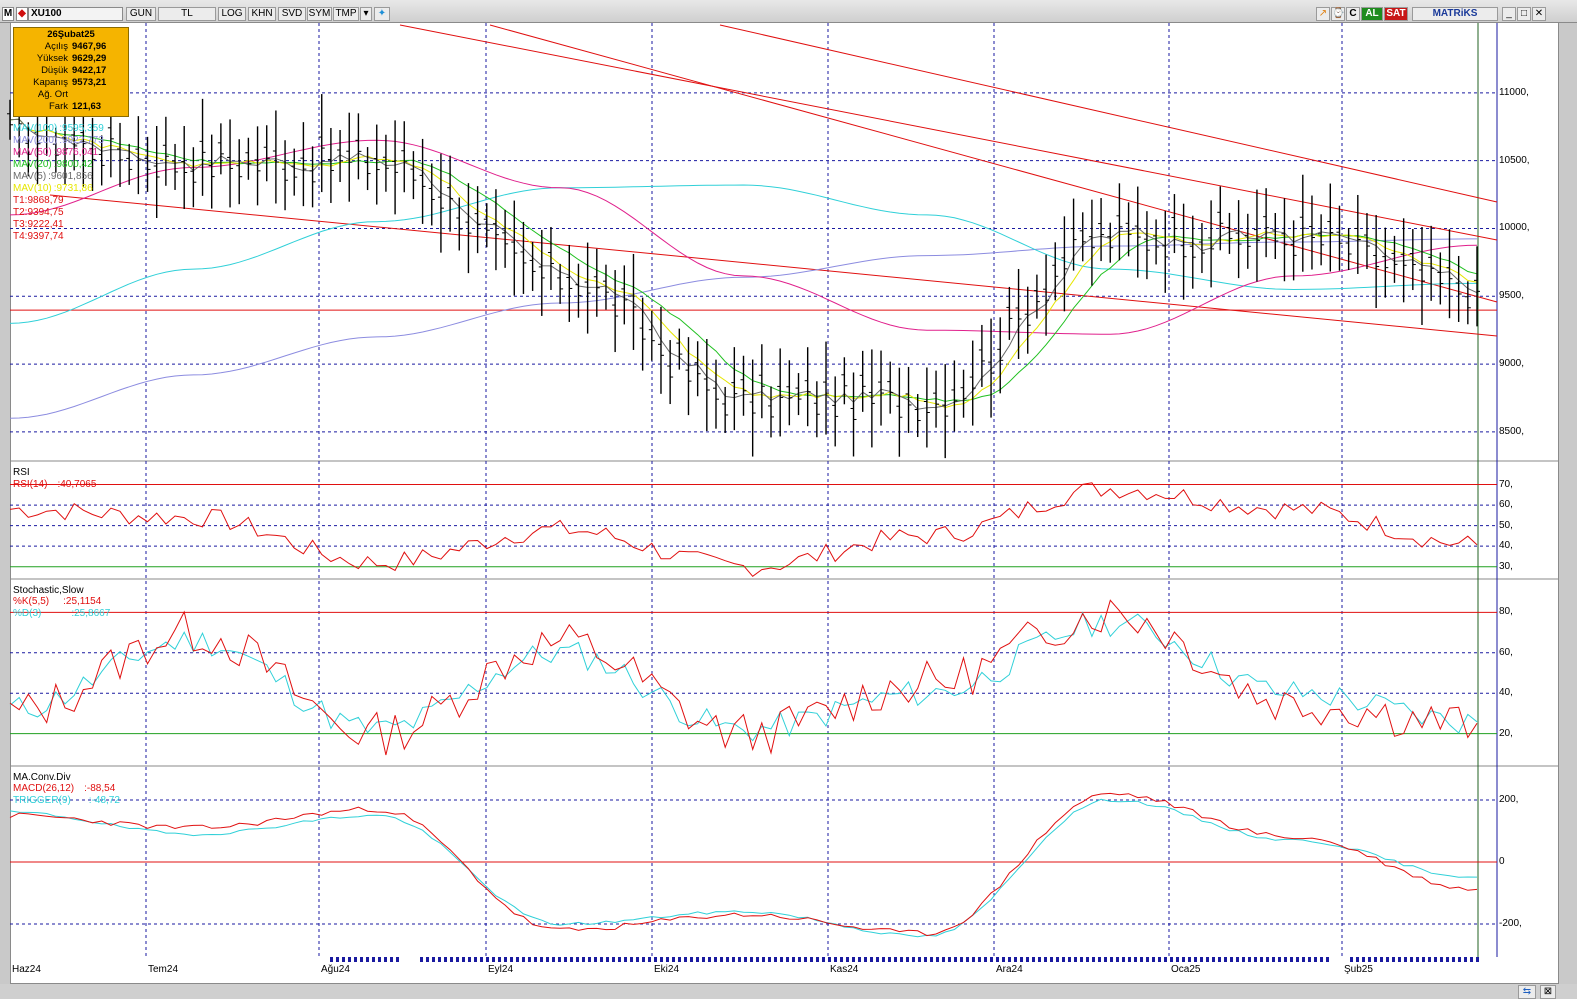 The height and width of the screenshot is (999, 1577). I want to click on legend-label: T3:9222,41, so click(38, 224).